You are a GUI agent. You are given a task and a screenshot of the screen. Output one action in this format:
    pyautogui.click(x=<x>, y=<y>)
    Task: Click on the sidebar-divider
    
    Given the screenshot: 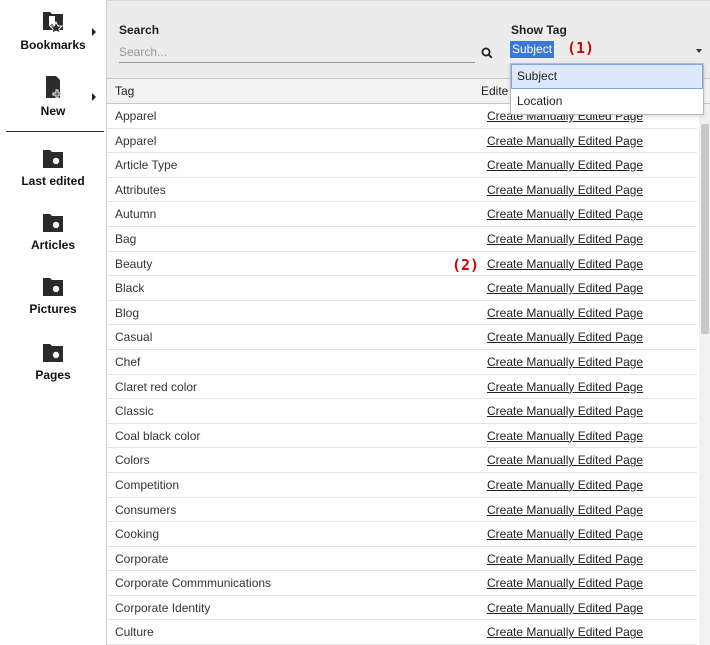 What is the action you would take?
    pyautogui.click(x=55, y=131)
    